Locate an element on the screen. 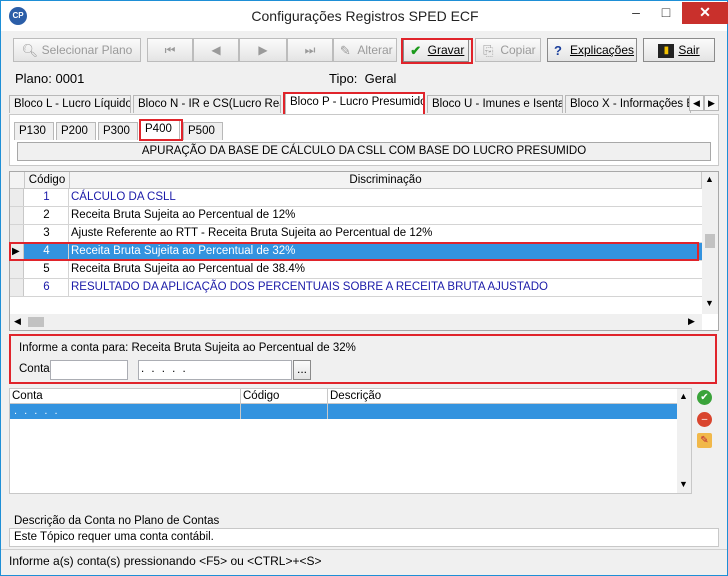 The width and height of the screenshot is (728, 576). exit-door-icon: ▮ is located at coordinates (666, 50).